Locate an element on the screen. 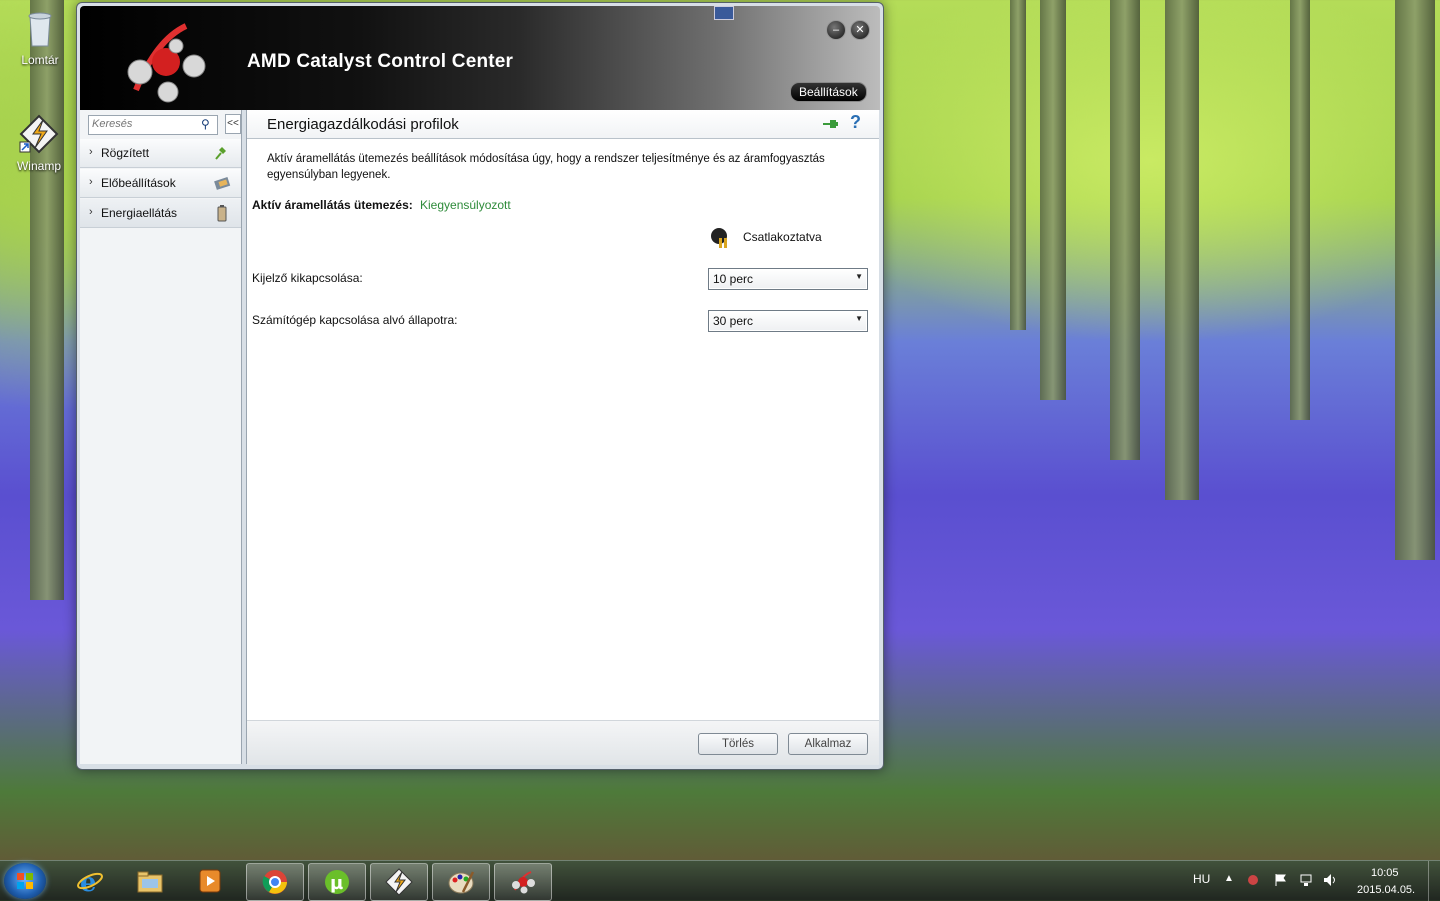 The width and height of the screenshot is (1440, 901). taskbar-amd-catalyst is located at coordinates (523, 882).